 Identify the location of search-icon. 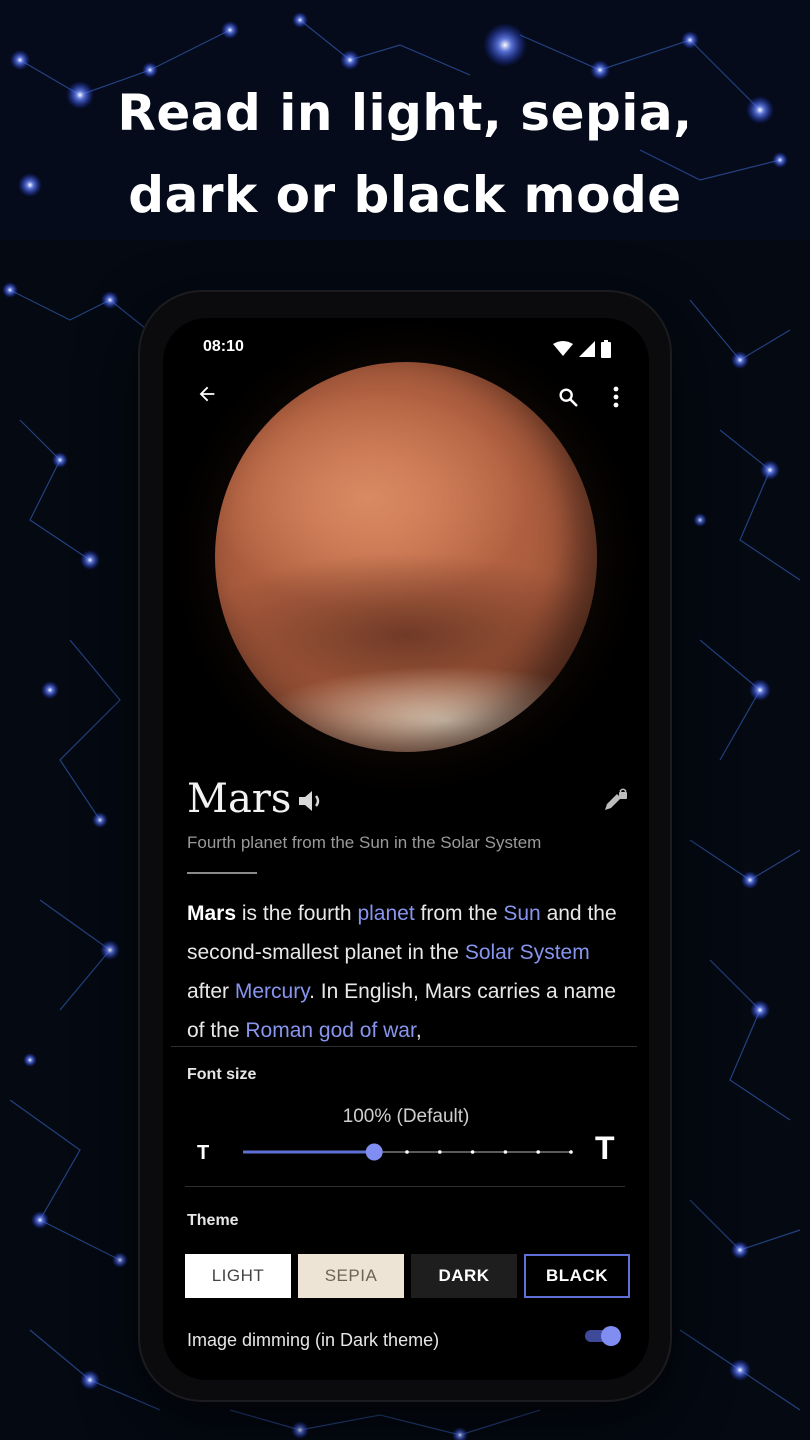
(568, 397).